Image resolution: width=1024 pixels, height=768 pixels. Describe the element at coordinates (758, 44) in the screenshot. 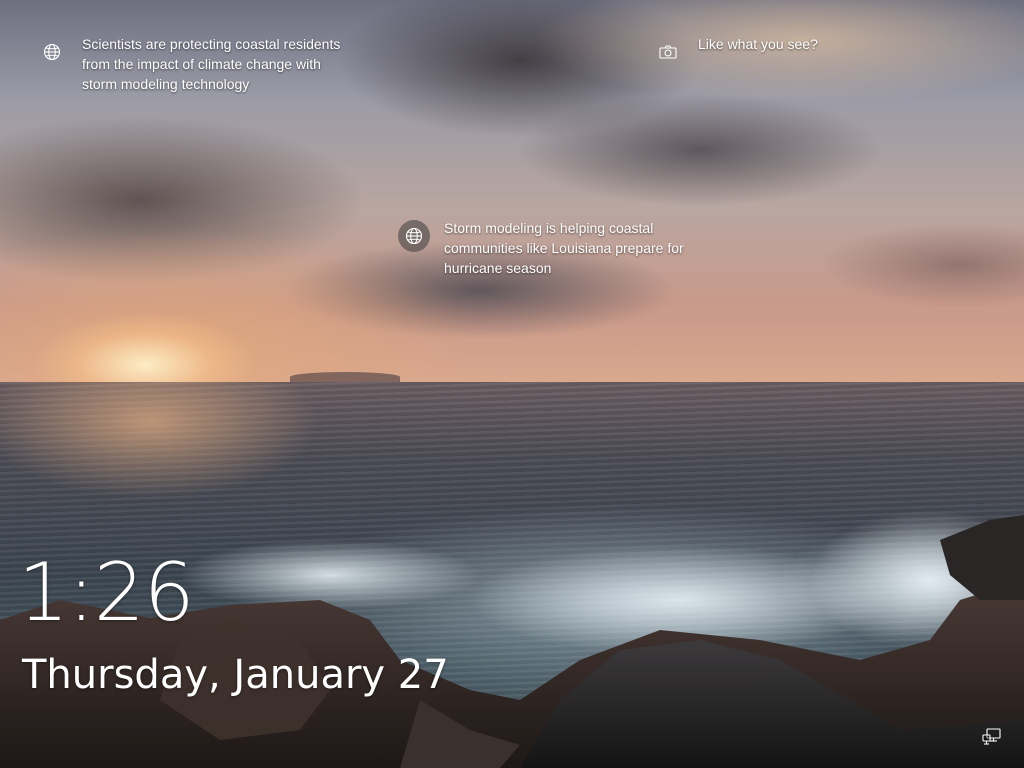

I see `spotlight-caption-feedback: Like what you see?` at that location.